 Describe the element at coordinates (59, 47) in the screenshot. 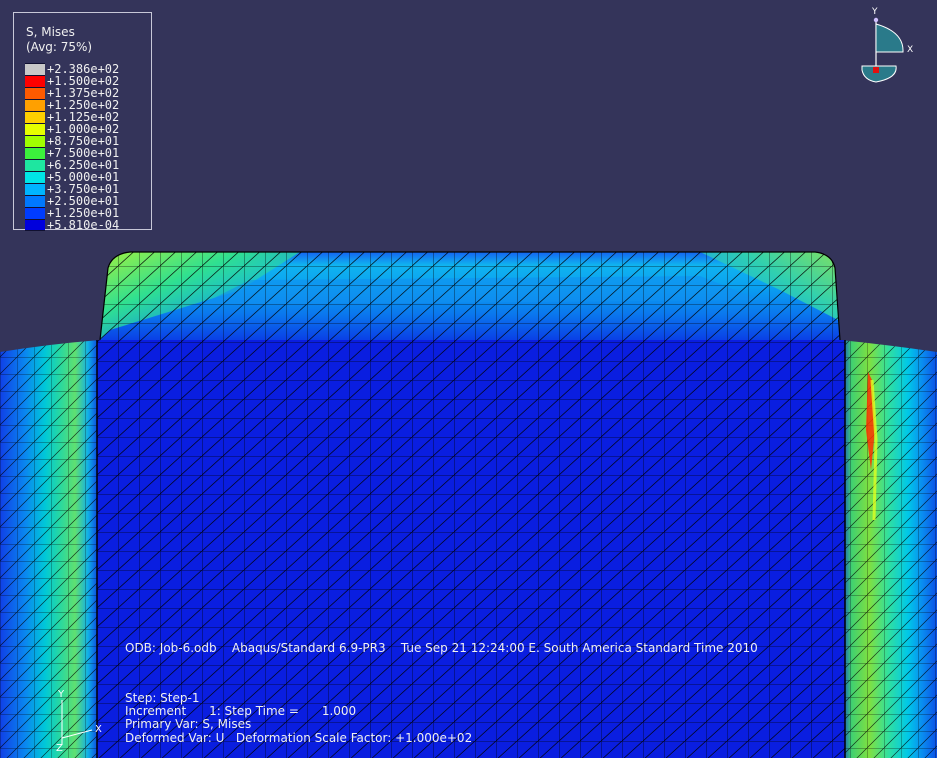

I see `legend-averaging: (Avg: 75%)` at that location.